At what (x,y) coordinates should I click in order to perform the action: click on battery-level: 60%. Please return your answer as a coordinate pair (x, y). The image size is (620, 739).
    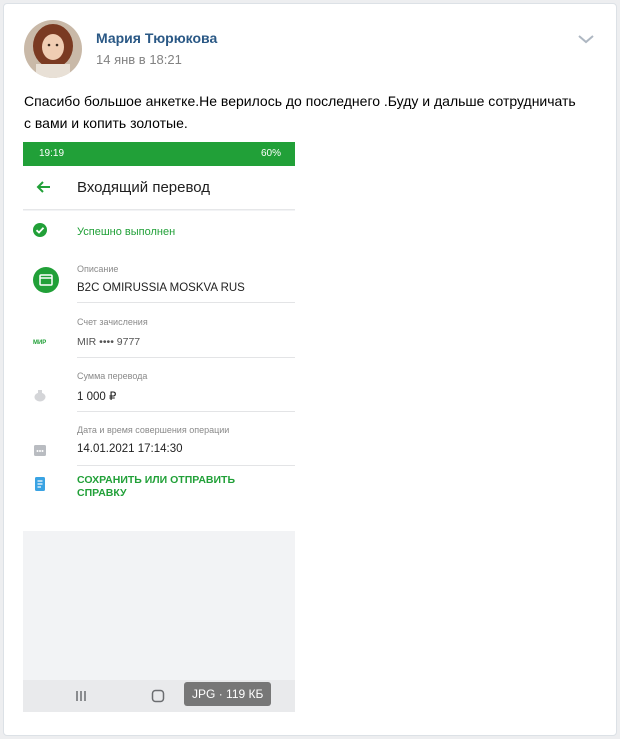
    Looking at the image, I should click on (270, 153).